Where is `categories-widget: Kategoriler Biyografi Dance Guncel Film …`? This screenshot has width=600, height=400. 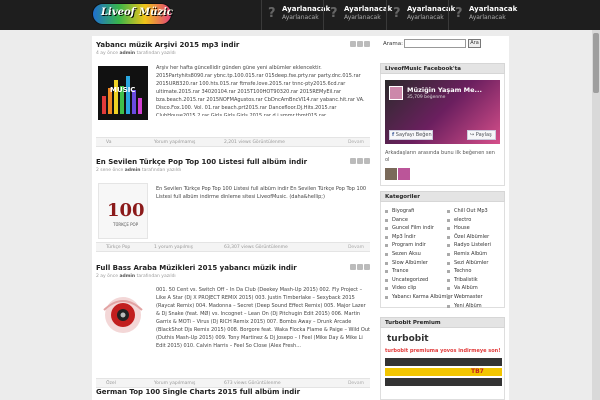 categories-widget: Kategoriler Biyografi Dance Guncel Film … is located at coordinates (442, 250).